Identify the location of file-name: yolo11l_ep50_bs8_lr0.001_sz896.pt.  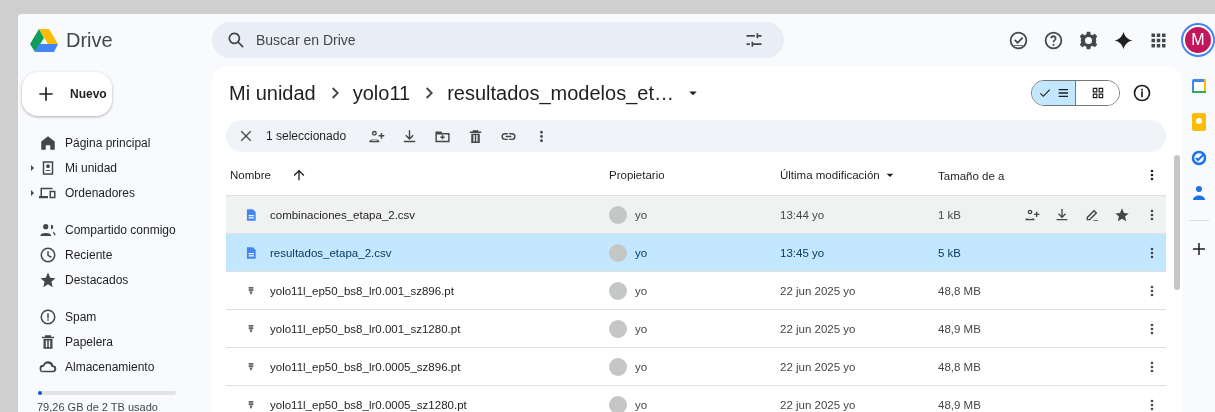
(362, 290).